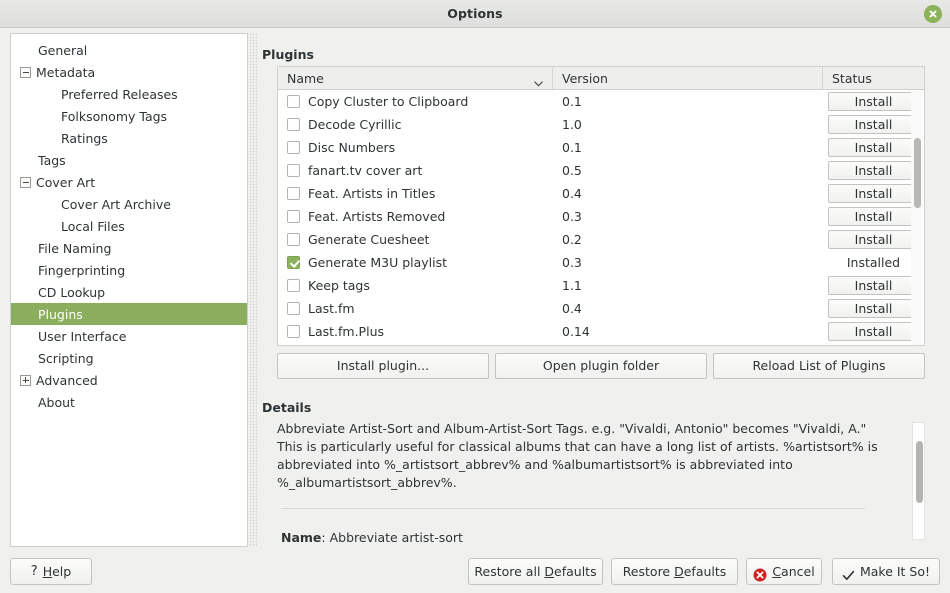 This screenshot has width=950, height=593. I want to click on details-scrollbar-thumb, so click(919, 472).